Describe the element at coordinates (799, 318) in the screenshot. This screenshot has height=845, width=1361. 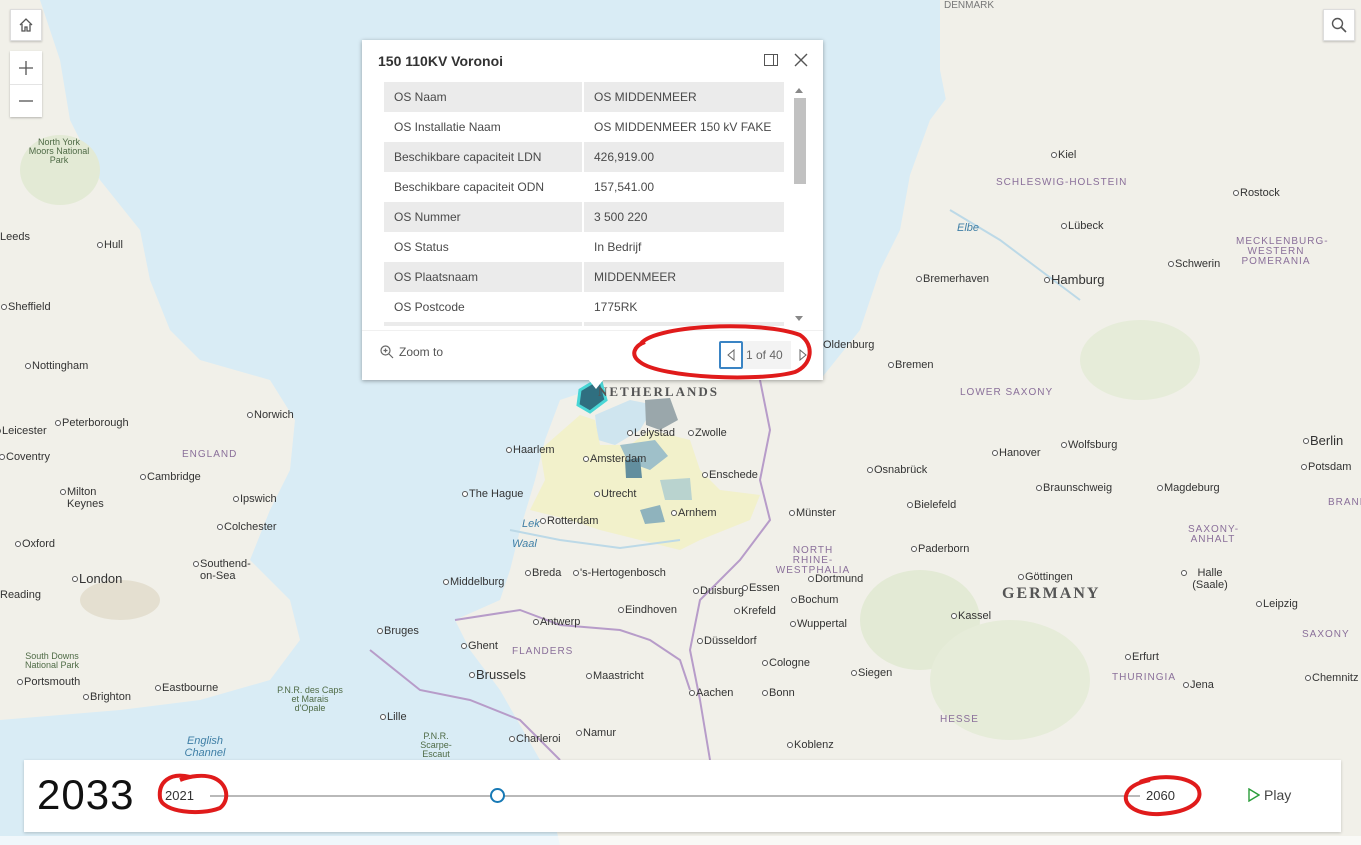
I see `scroll-down-icon` at that location.